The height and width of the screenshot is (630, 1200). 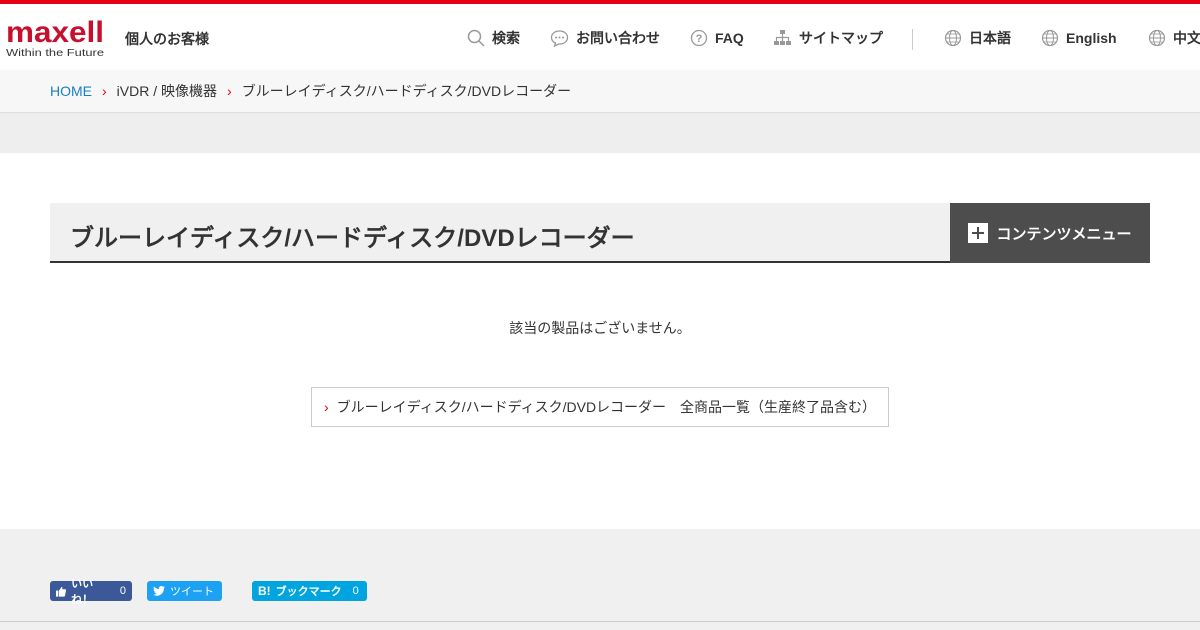 What do you see at coordinates (559, 38) in the screenshot?
I see `chat-bubble-icon` at bounding box center [559, 38].